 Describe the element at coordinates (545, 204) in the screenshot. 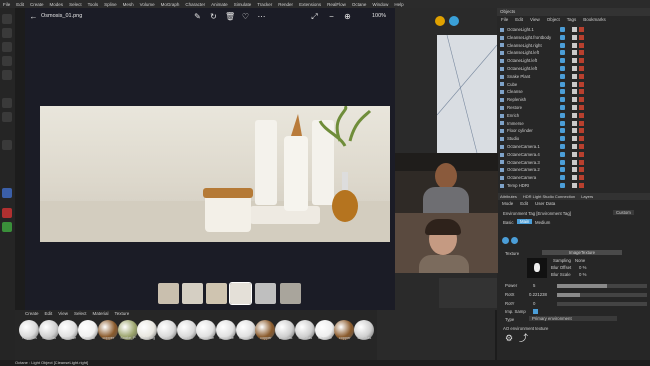

I see `attr-menu-user-data: User Data` at that location.